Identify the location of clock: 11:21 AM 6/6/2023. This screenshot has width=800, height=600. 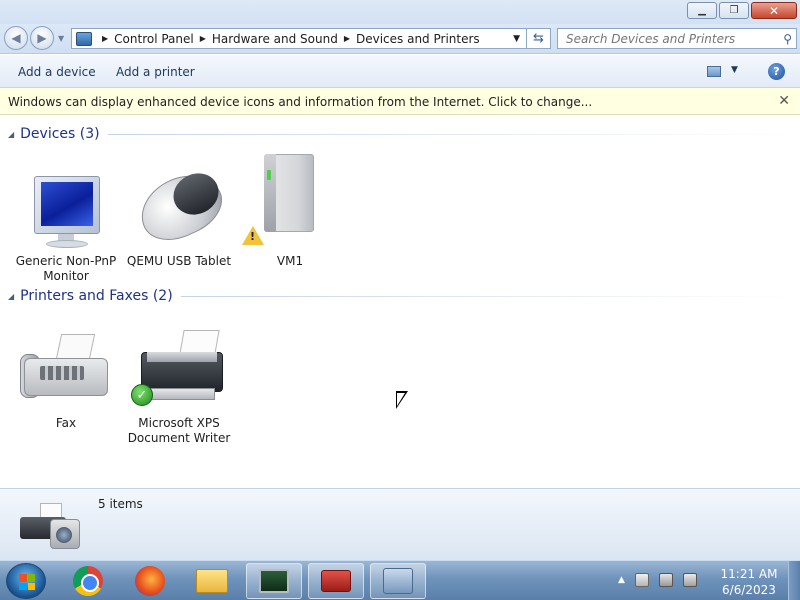
(749, 582).